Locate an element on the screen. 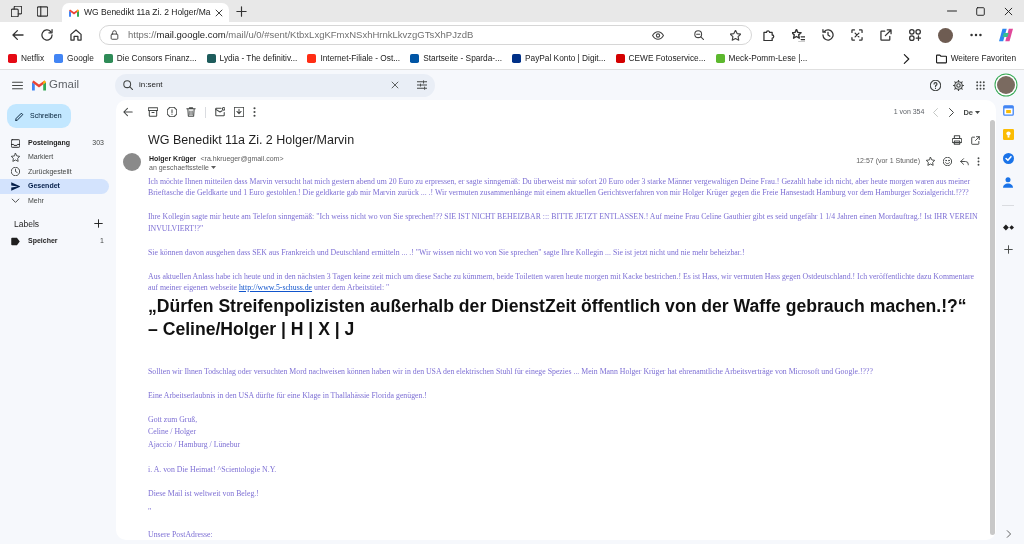 The height and width of the screenshot is (544, 1024). archive-icon is located at coordinates (153, 112).